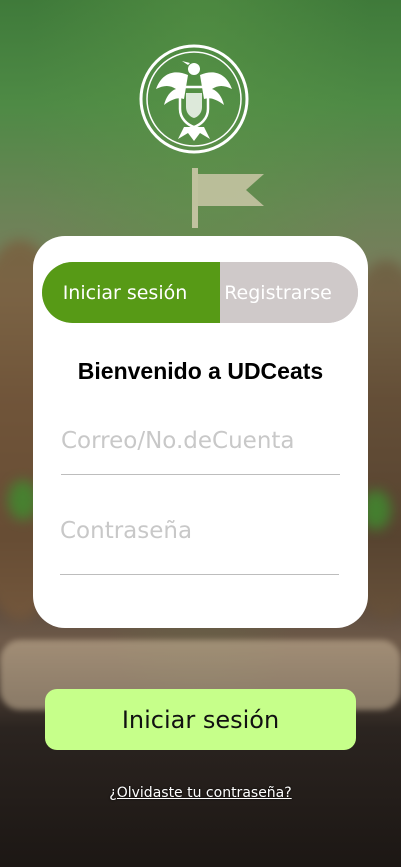  Describe the element at coordinates (131, 292) in the screenshot. I see `tab-login: Iniciar sesión` at that location.